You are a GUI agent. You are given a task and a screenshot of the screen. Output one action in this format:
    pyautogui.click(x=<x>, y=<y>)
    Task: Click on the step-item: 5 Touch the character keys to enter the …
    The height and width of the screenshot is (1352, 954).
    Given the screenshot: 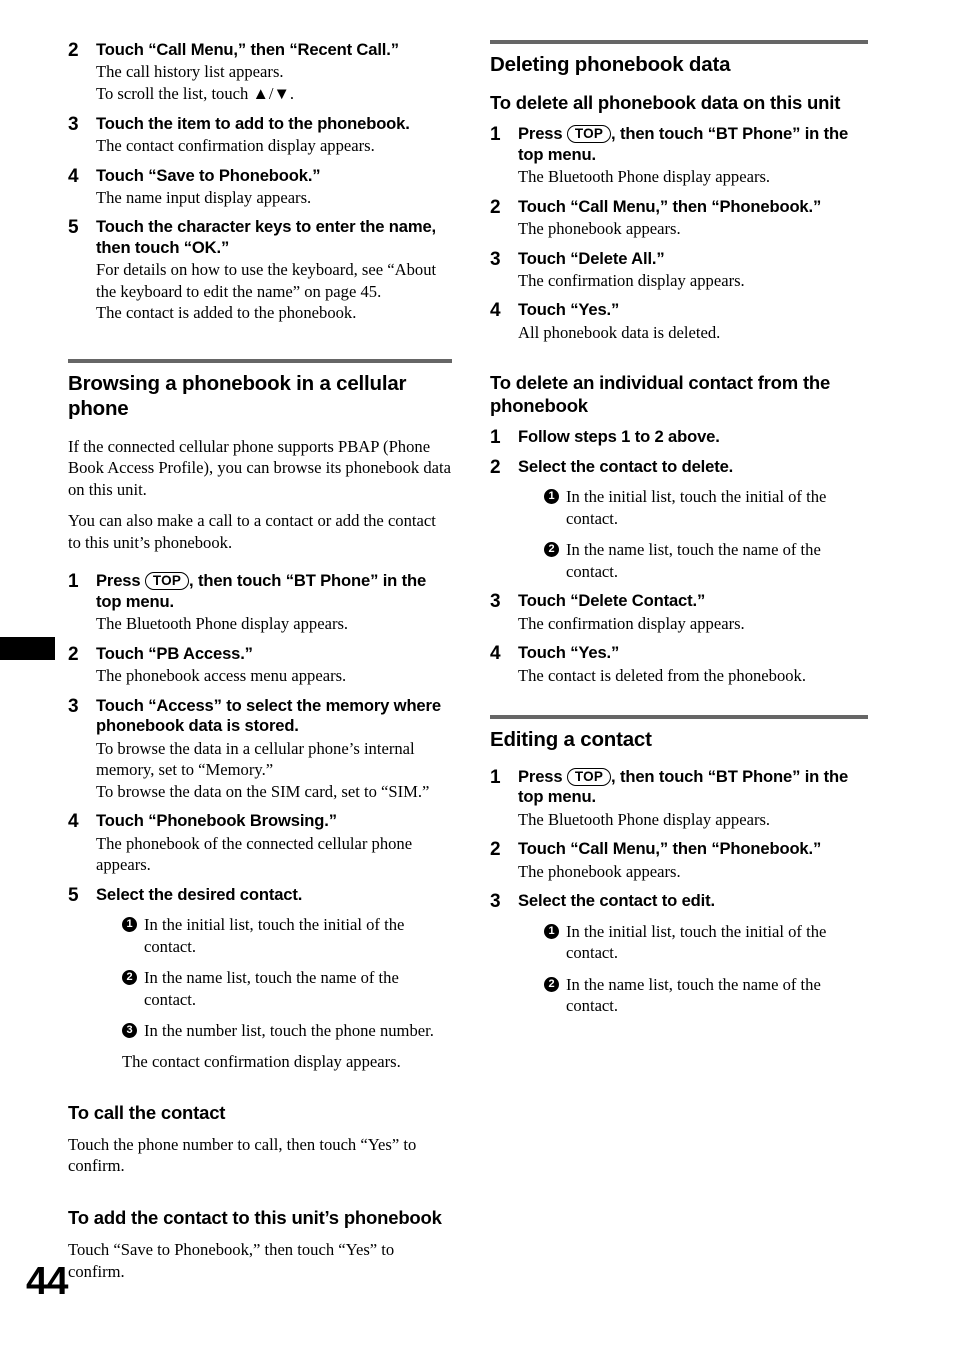 What is the action you would take?
    pyautogui.click(x=260, y=270)
    